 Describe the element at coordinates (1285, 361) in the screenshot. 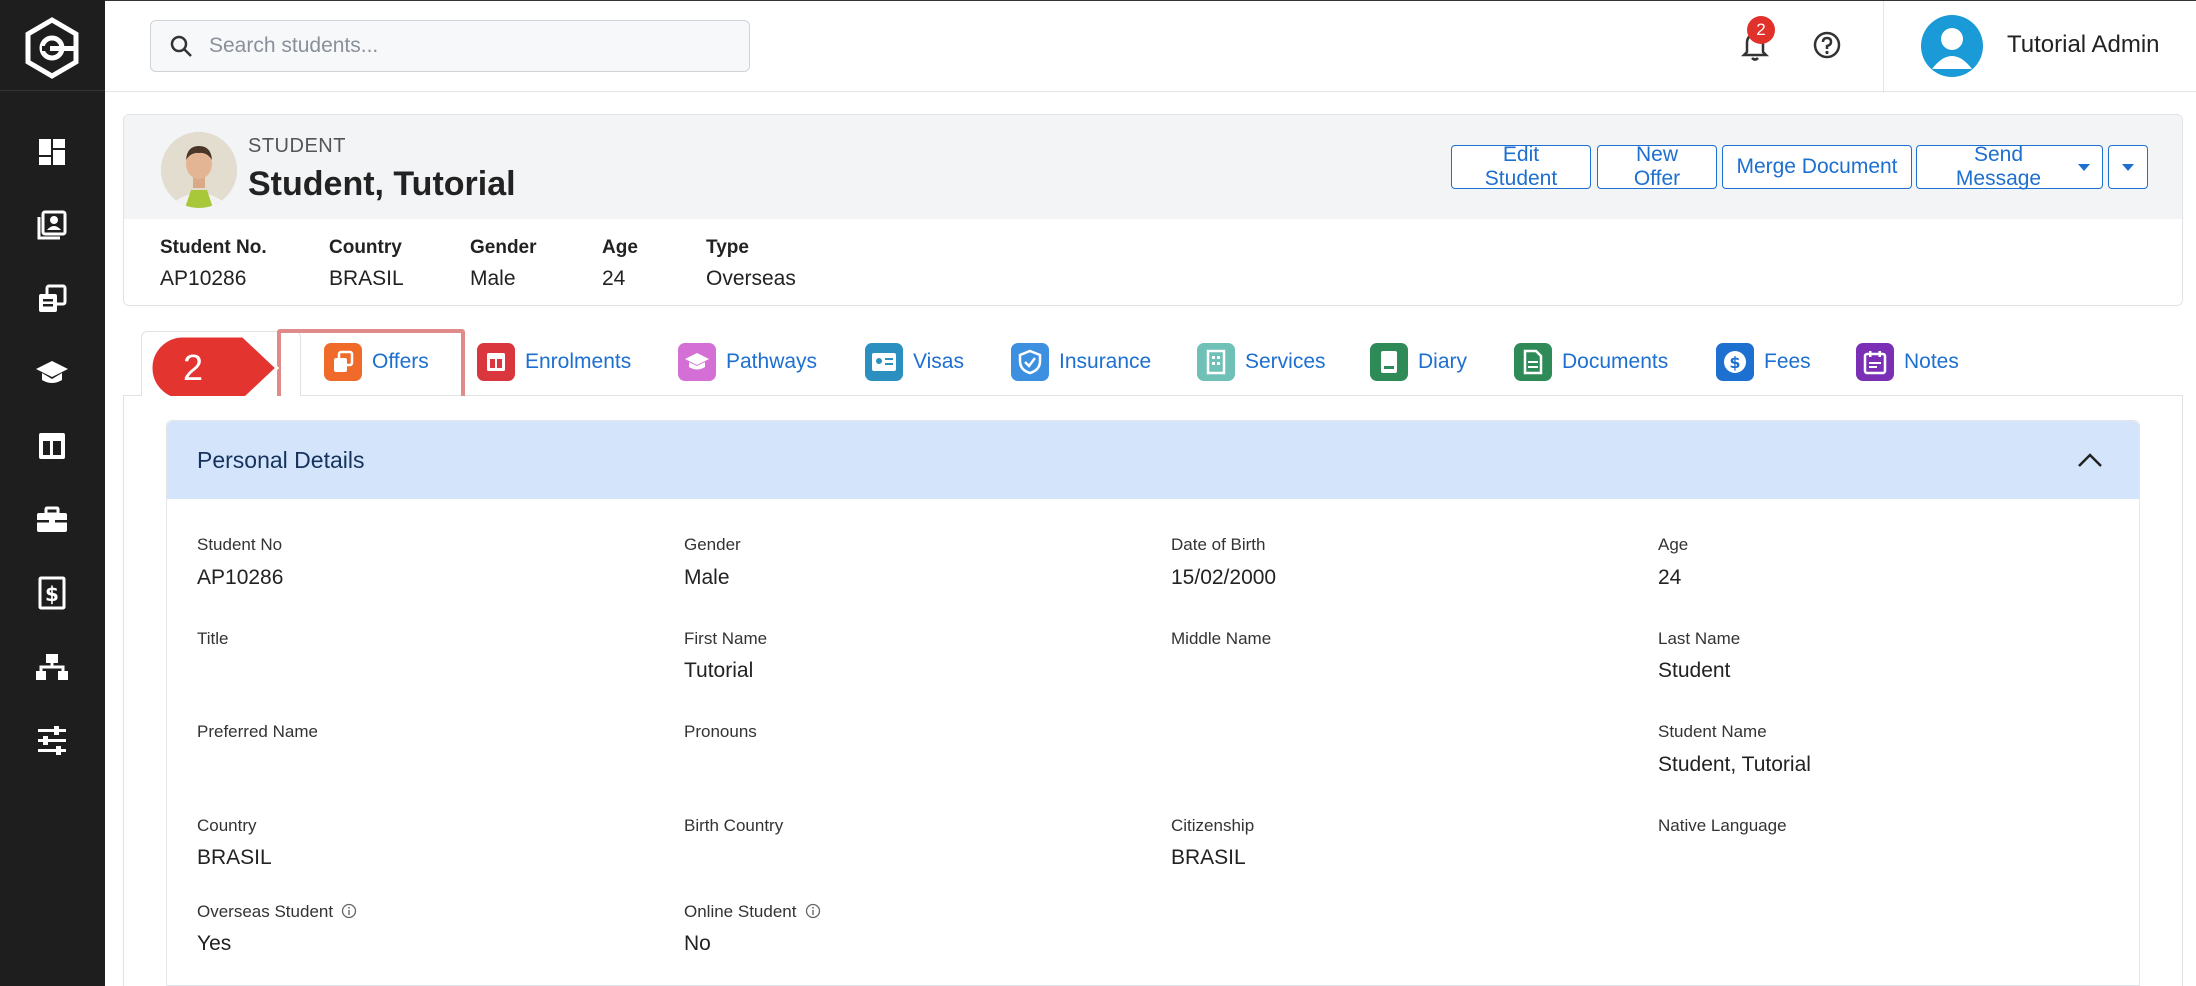

I see `tab-services-label: Services` at that location.